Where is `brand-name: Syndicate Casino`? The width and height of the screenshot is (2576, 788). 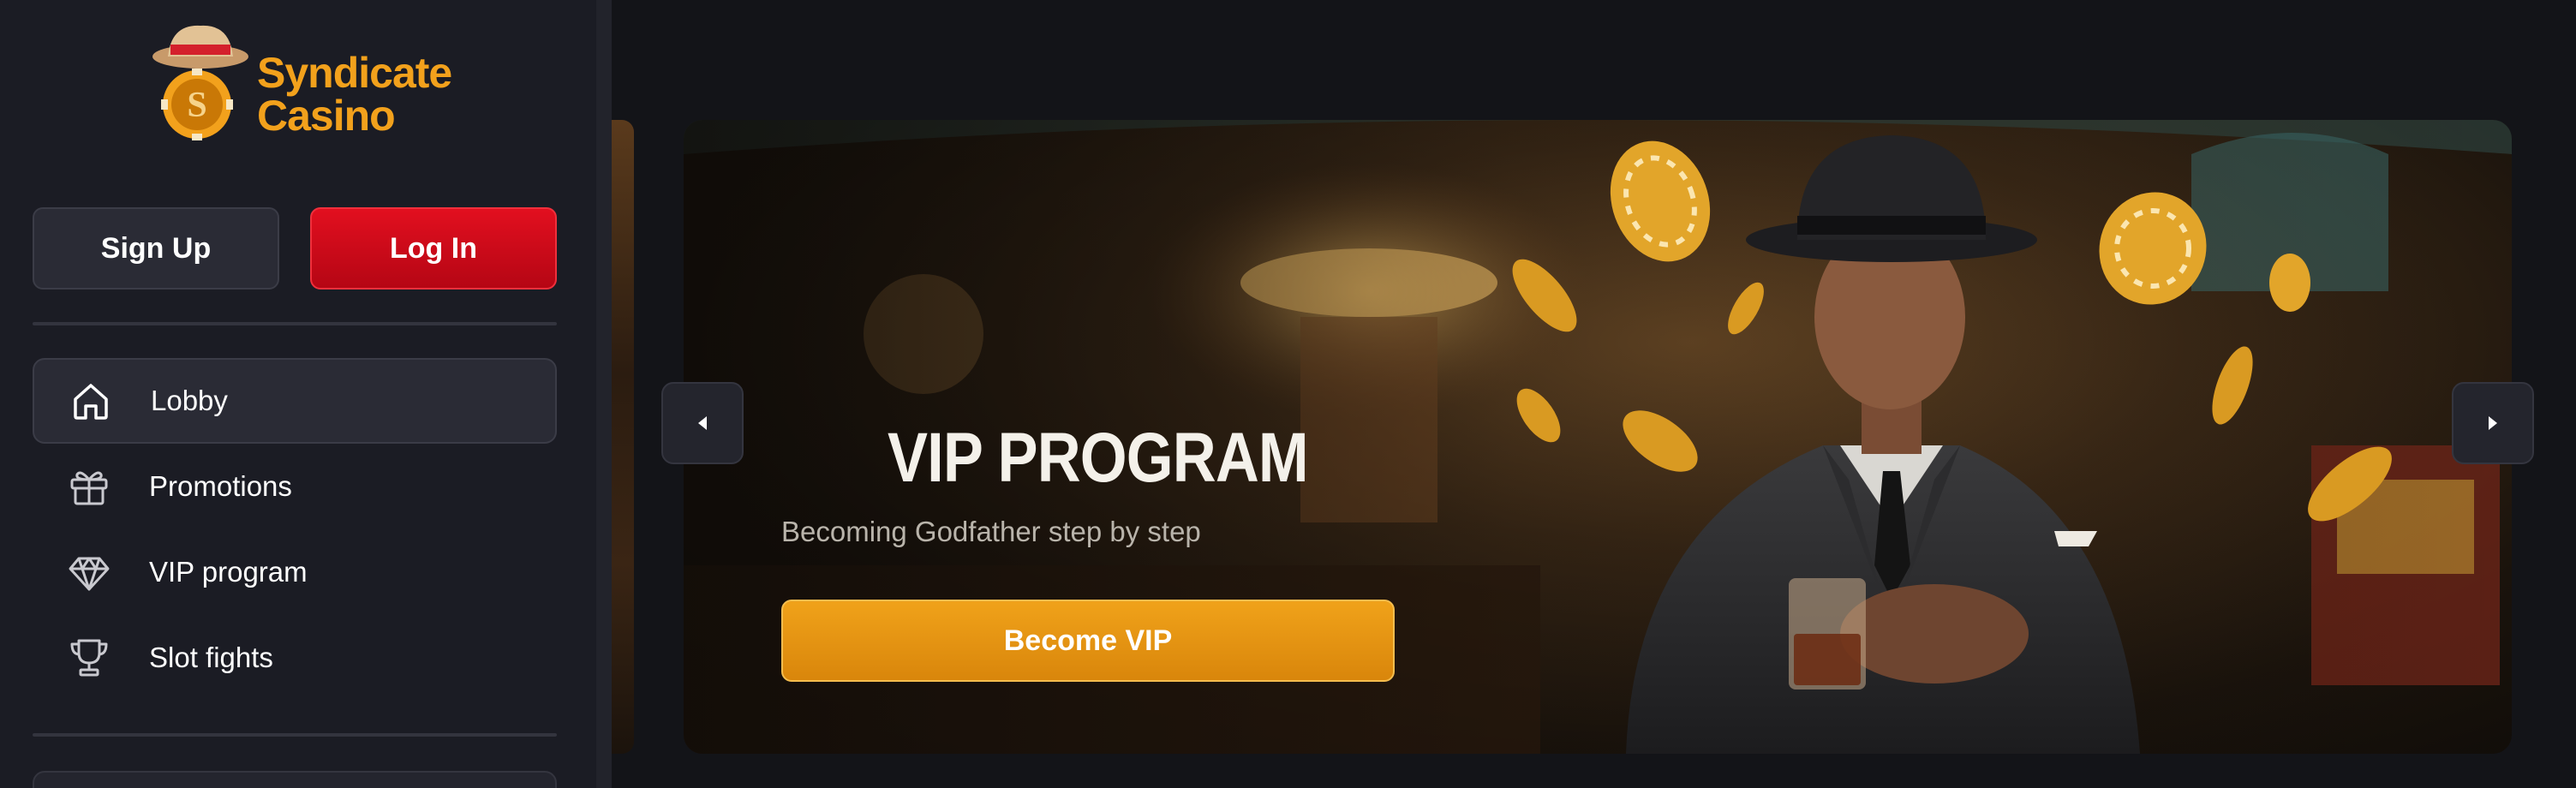
brand-name: Syndicate Casino is located at coordinates (355, 94).